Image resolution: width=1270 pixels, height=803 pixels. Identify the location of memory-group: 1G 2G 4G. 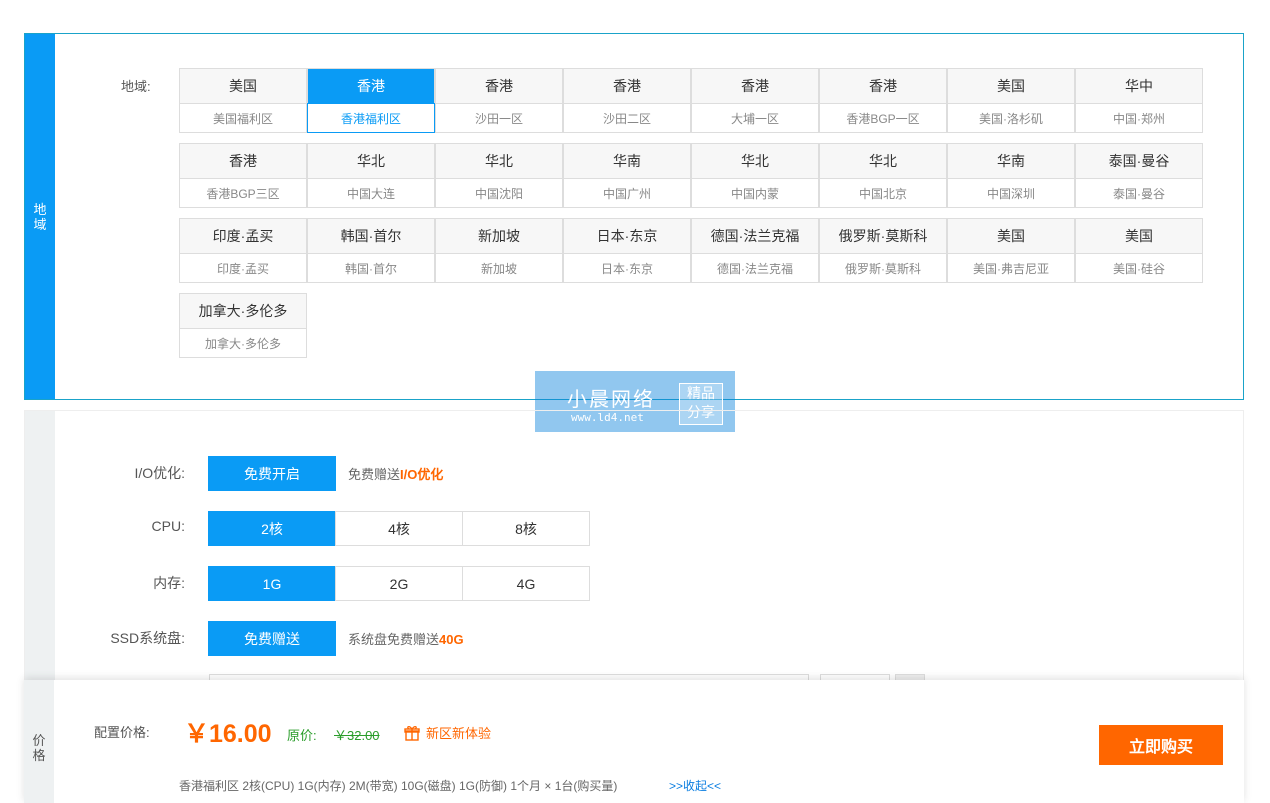
(399, 583).